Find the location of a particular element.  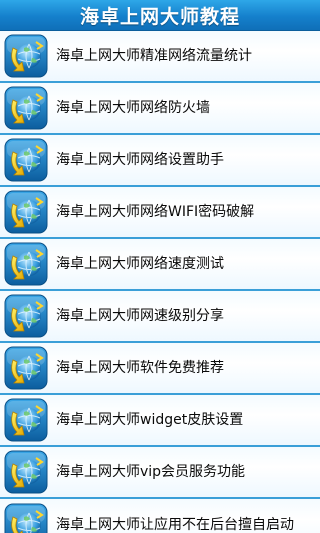

list-item: 海卓上网大师软件免费推荐 is located at coordinates (160, 369).